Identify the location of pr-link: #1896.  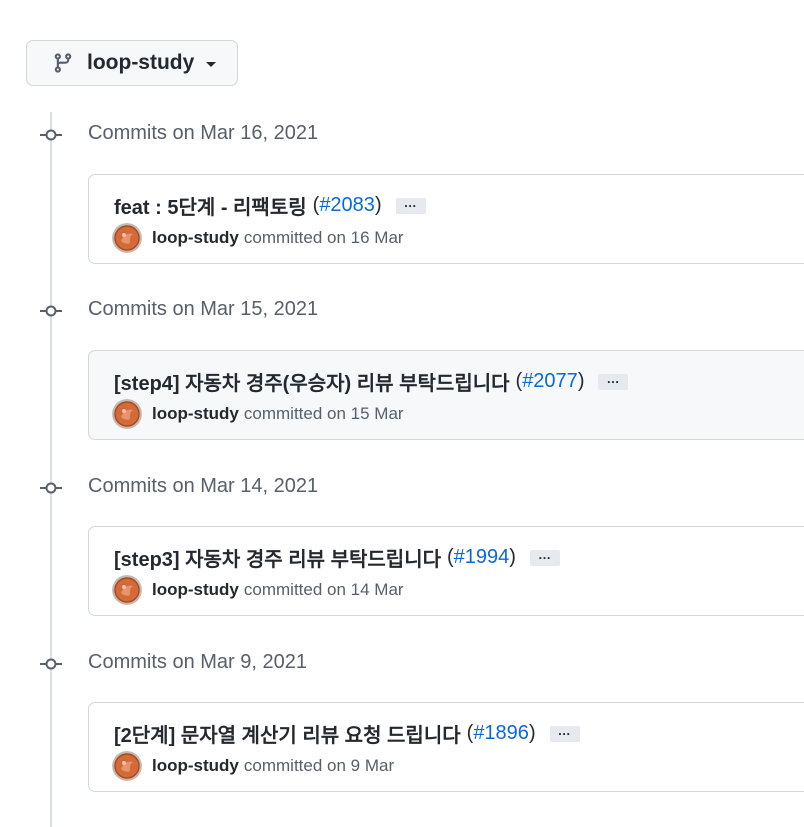
(501, 733).